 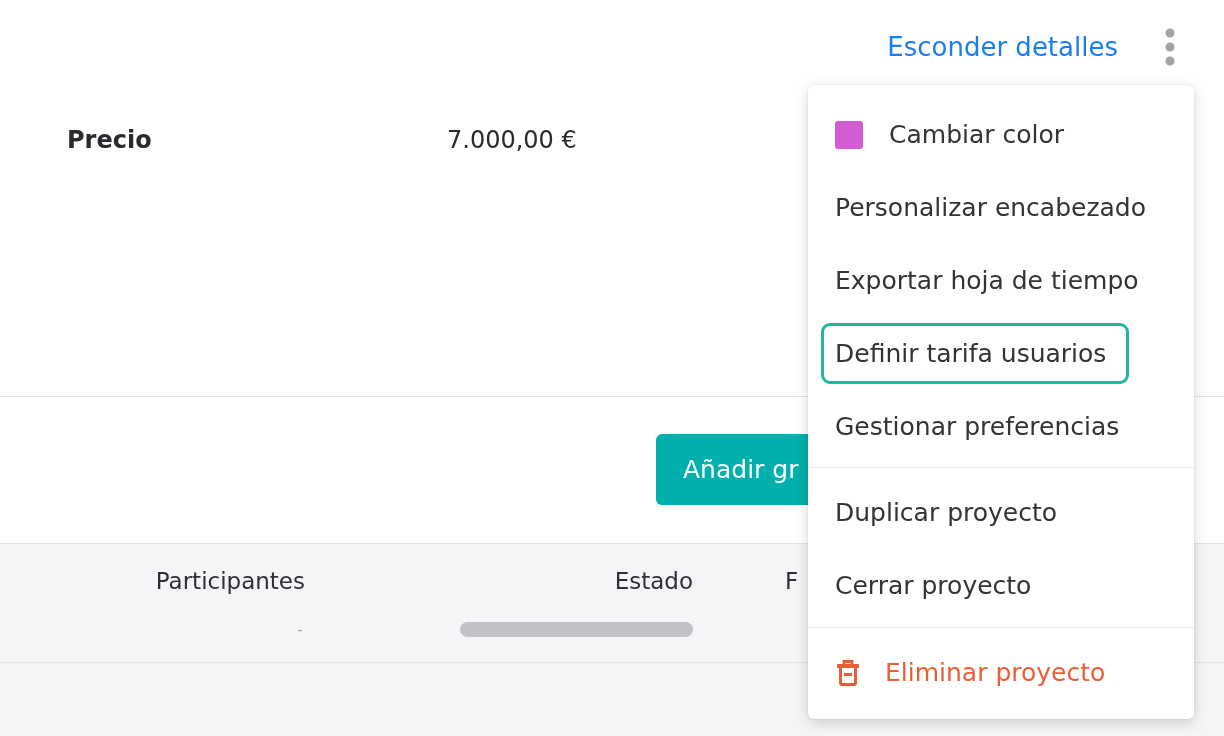 I want to click on hide-details-link: Esconder detalles, so click(x=1002, y=47).